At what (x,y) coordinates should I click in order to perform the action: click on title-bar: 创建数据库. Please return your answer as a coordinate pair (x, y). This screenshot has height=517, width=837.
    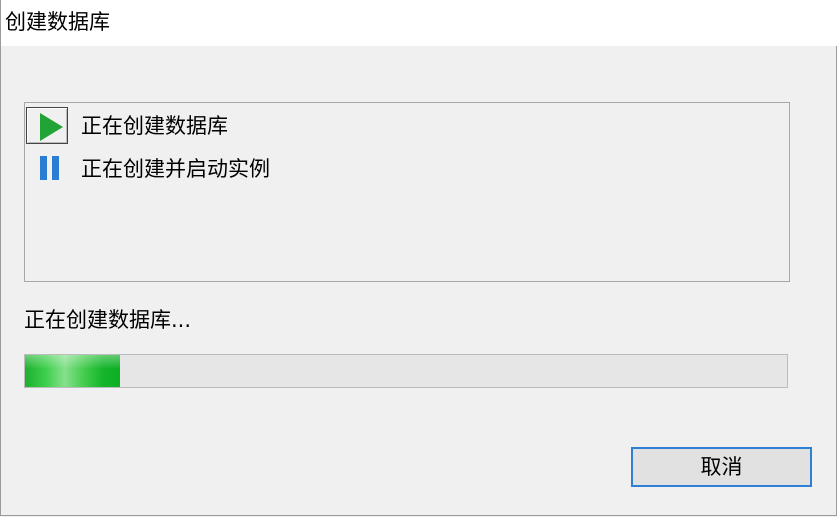
    Looking at the image, I should click on (419, 23).